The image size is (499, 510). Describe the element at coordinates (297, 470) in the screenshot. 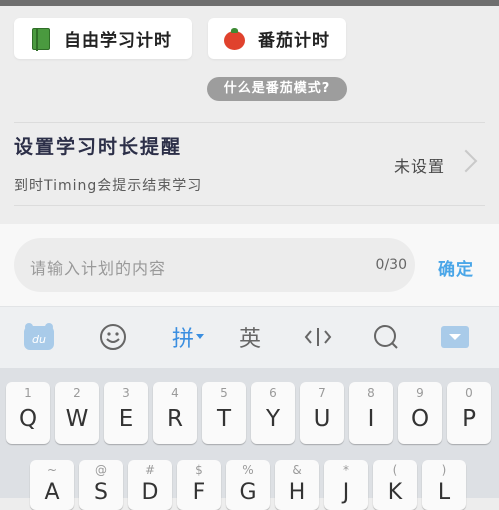

I see `key-symbol: &` at that location.